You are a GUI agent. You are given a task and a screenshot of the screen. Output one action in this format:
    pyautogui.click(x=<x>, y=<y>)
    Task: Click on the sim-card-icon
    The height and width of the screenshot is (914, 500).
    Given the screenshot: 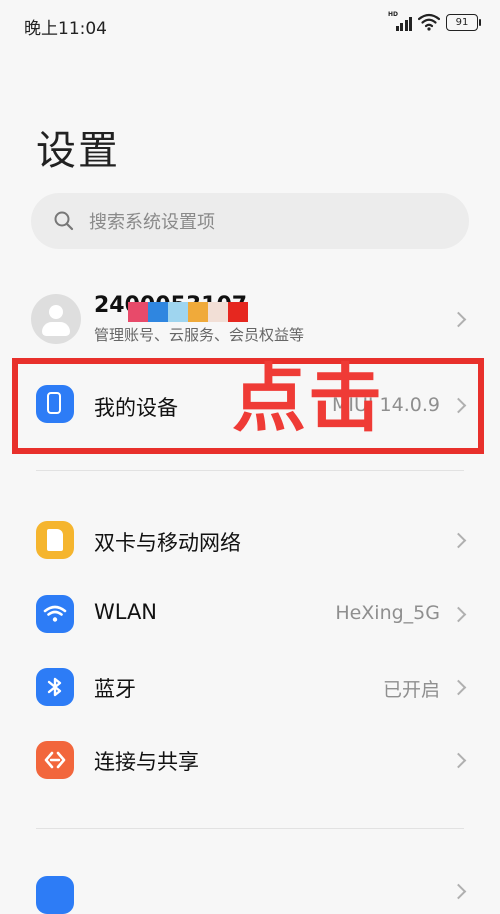 What is the action you would take?
    pyautogui.click(x=55, y=540)
    